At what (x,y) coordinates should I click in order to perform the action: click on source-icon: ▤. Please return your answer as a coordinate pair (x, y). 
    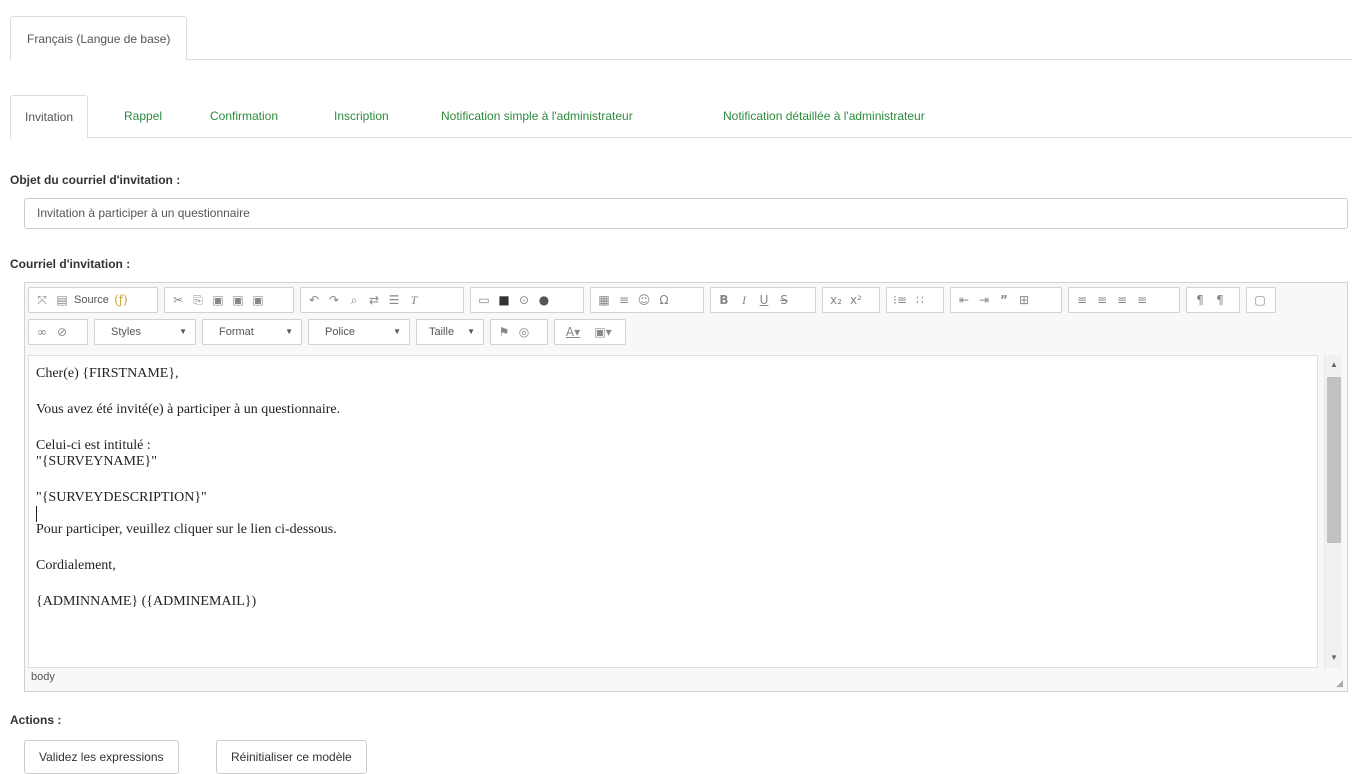
    Looking at the image, I should click on (62, 300).